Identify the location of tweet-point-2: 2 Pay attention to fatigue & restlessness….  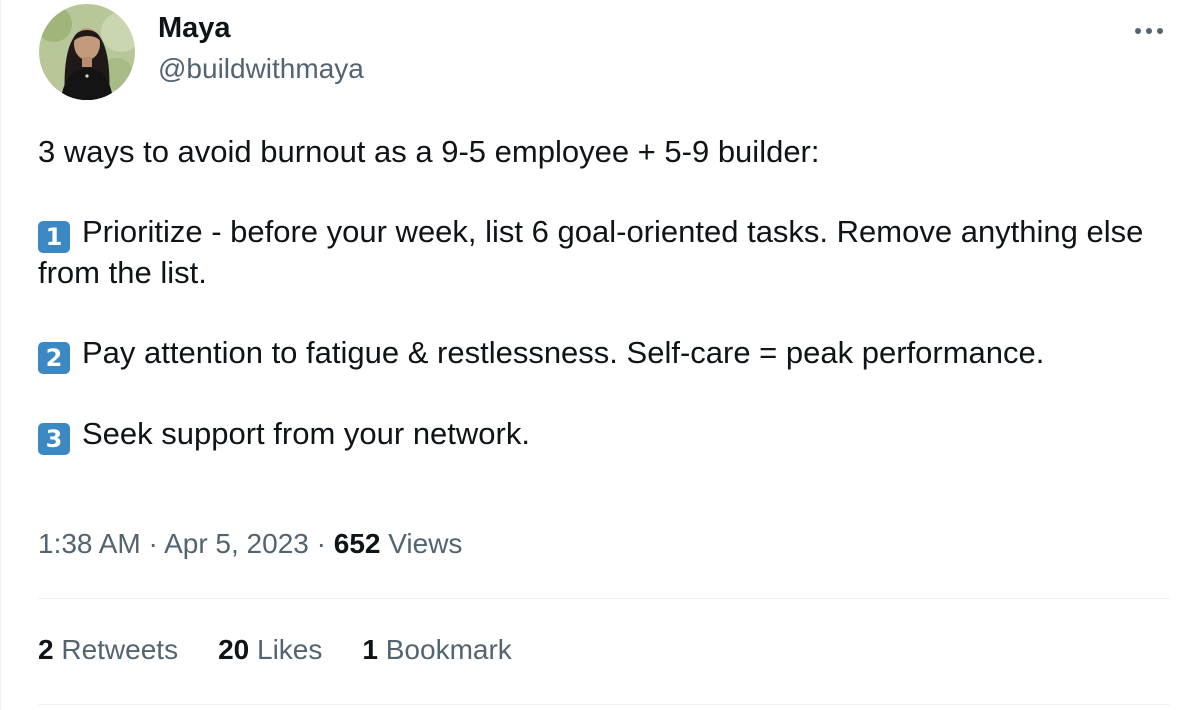
(593, 353).